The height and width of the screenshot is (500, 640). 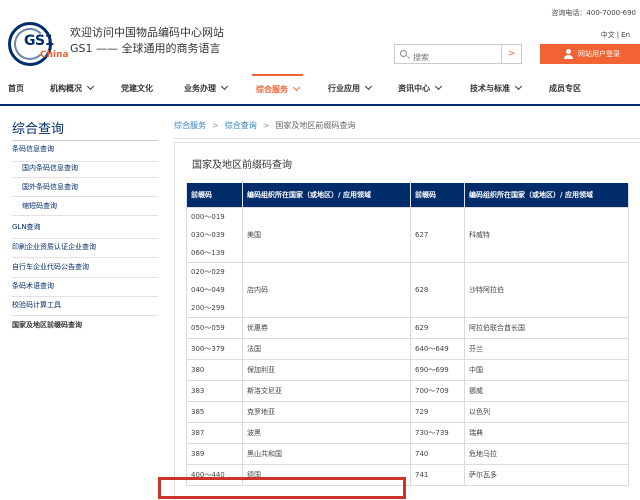 What do you see at coordinates (241, 125) in the screenshot?
I see `breadcrumb-comprehensive-query: 综合查询` at bounding box center [241, 125].